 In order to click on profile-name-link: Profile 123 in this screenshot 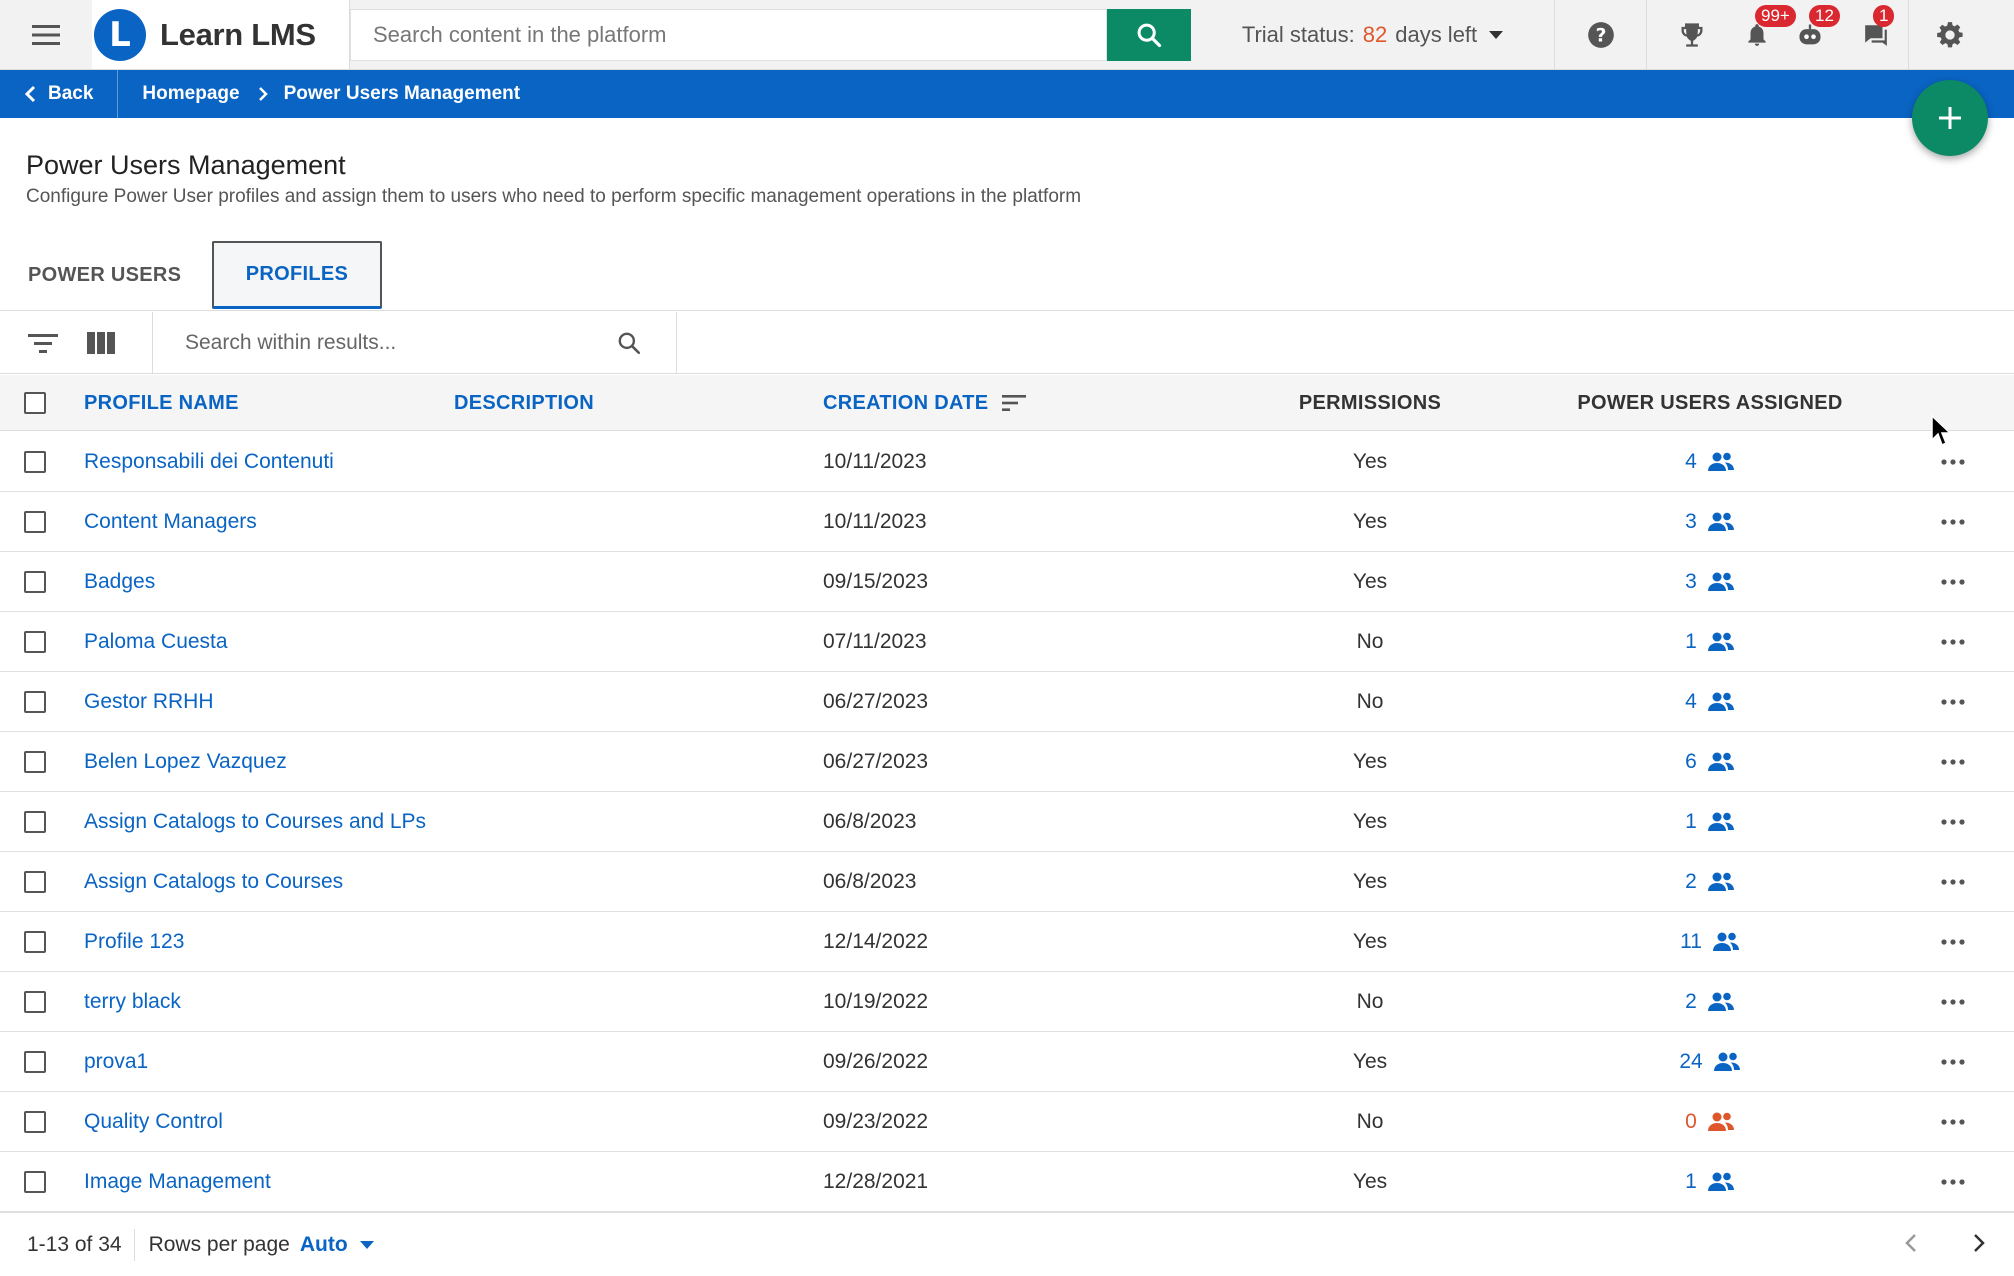, I will do `click(134, 942)`.